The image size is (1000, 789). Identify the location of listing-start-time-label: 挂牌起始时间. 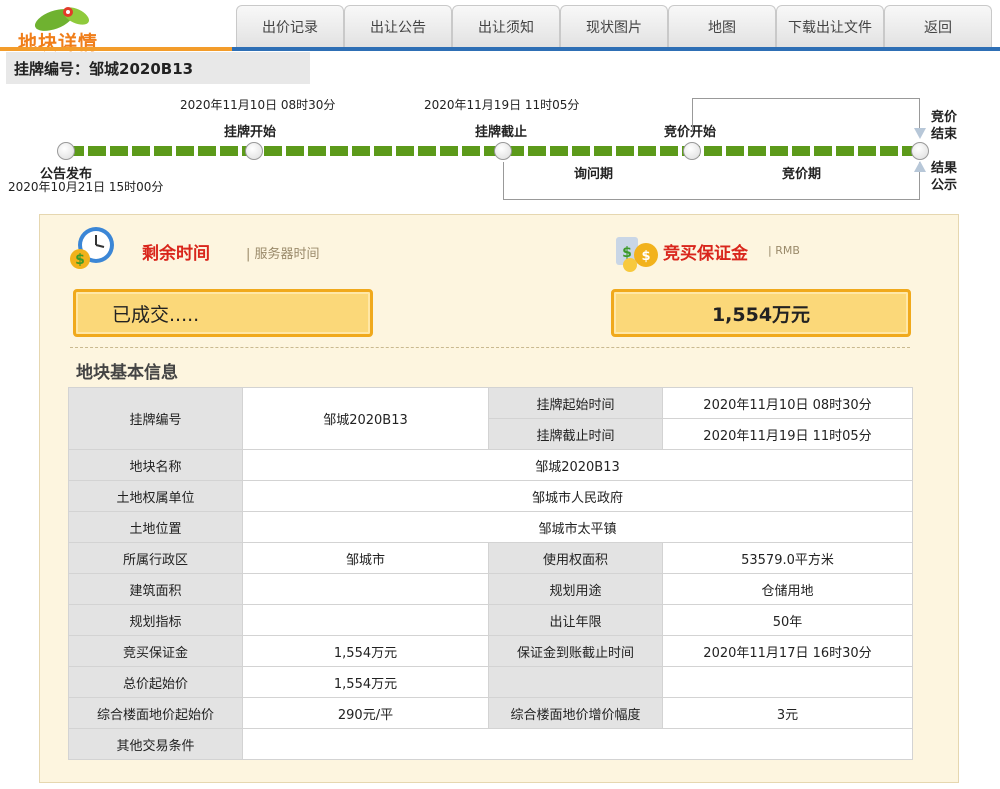
(575, 403).